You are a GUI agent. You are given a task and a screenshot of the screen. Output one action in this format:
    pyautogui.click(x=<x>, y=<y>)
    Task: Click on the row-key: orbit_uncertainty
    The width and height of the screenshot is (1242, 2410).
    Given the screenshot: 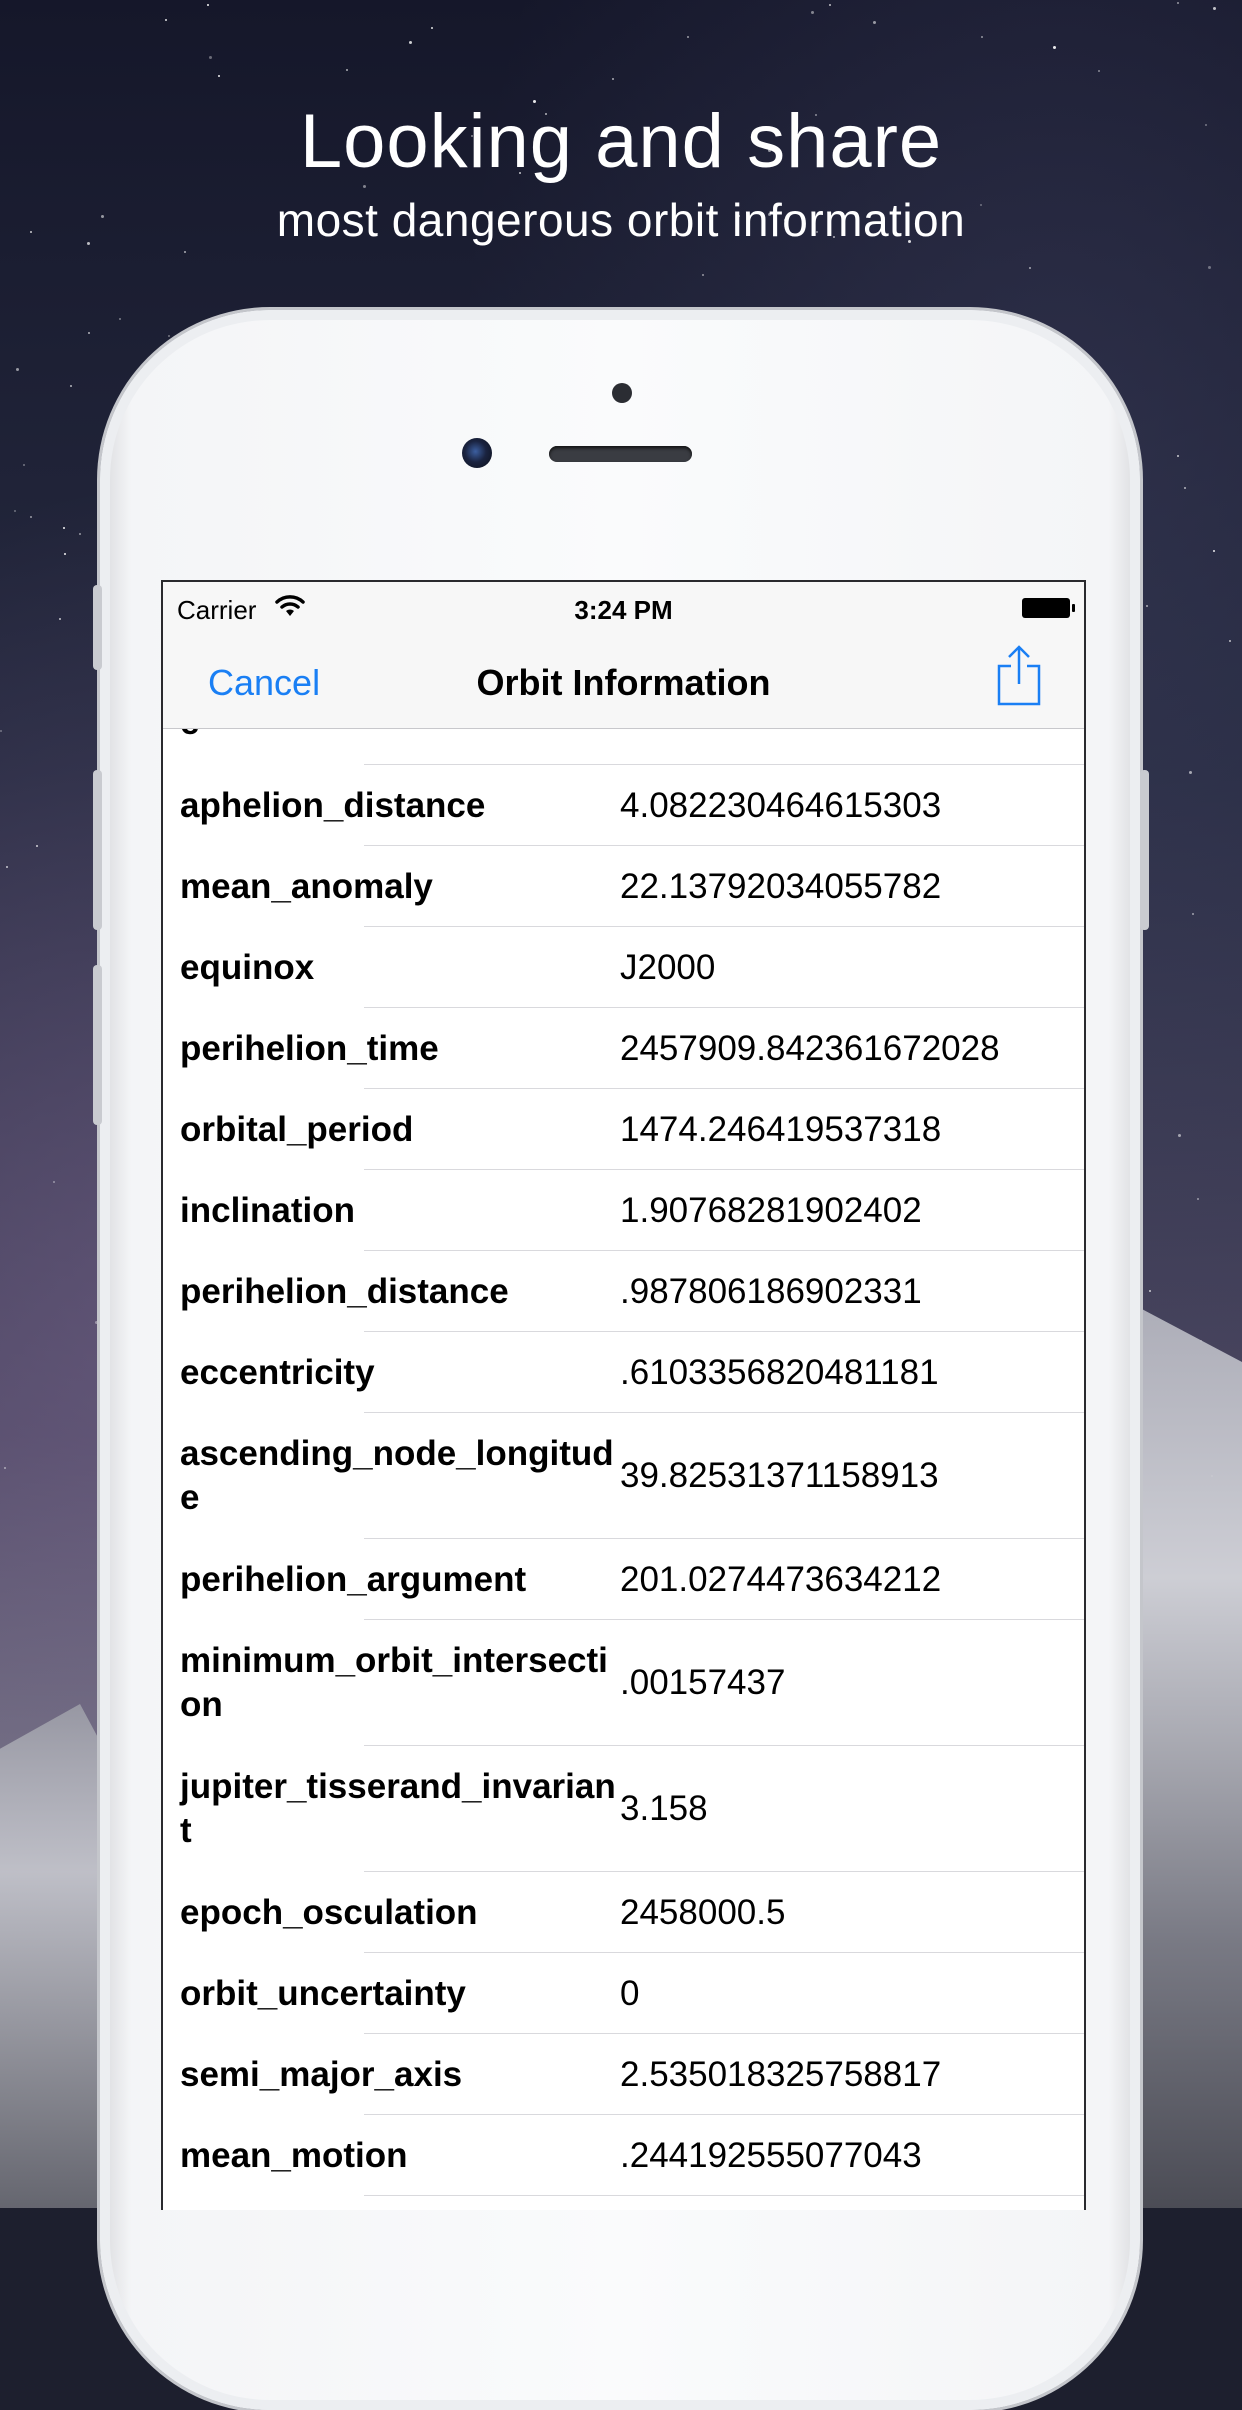 What is the action you would take?
    pyautogui.click(x=323, y=1993)
    